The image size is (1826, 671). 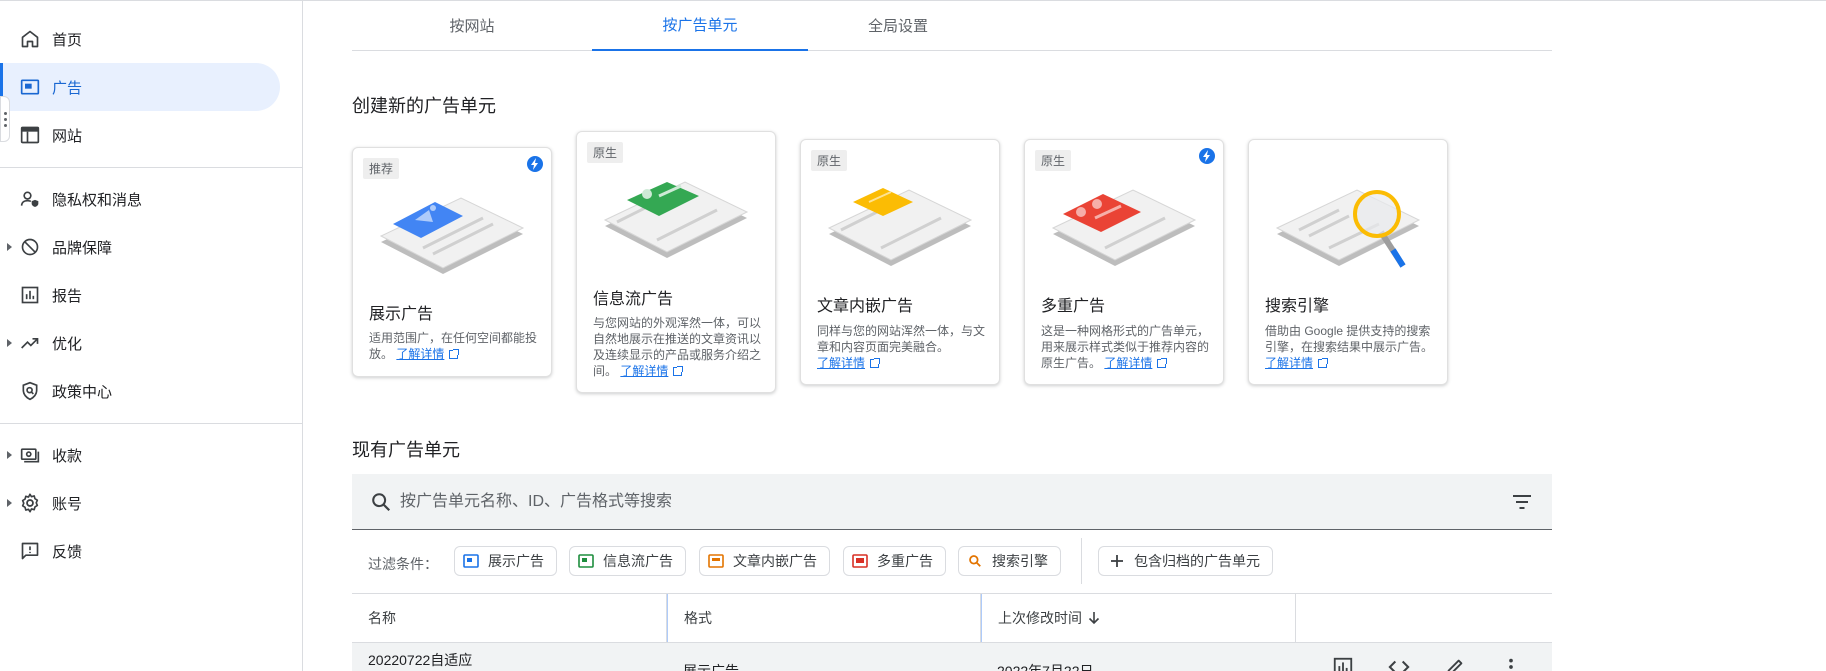 I want to click on sidebar-item-label: 隐私权和消息, so click(x=97, y=200).